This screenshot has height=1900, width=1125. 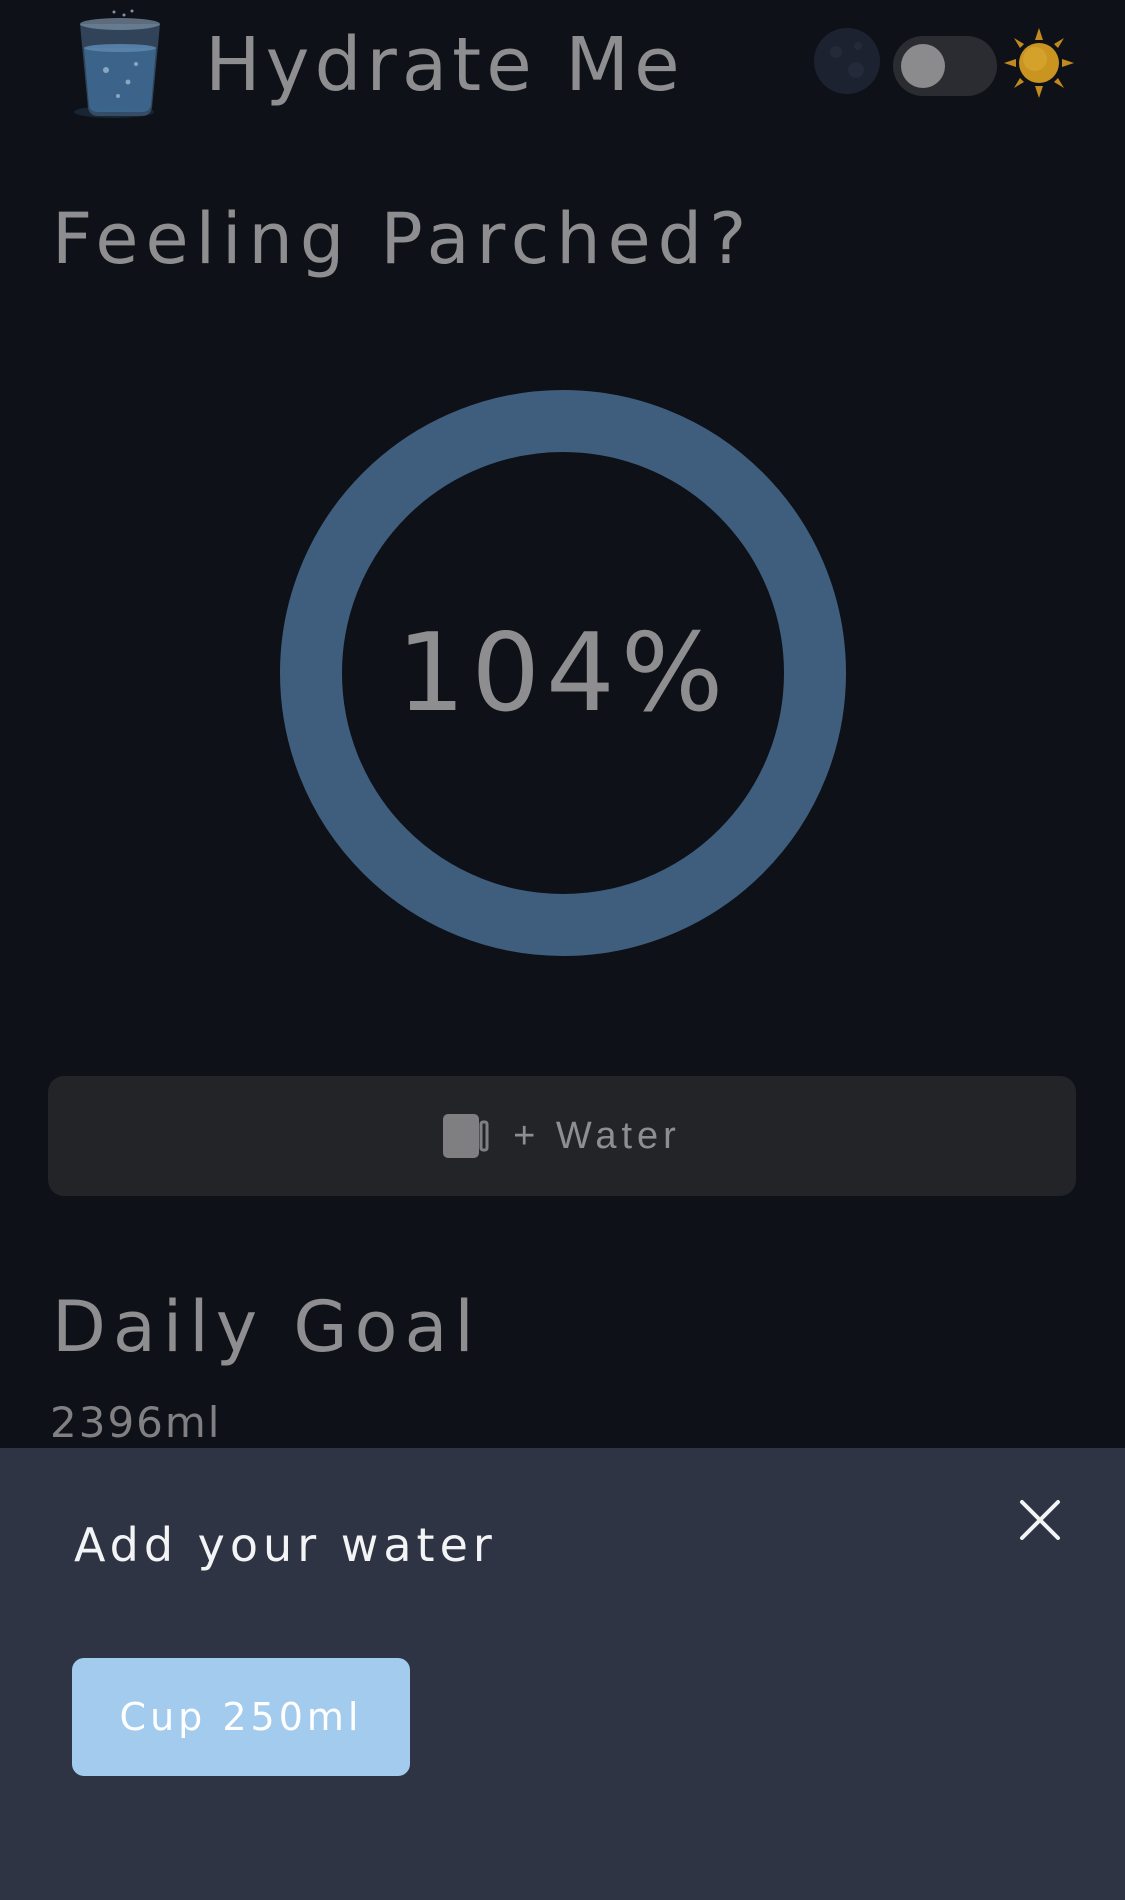 I want to click on sun-icon, so click(x=1039, y=63).